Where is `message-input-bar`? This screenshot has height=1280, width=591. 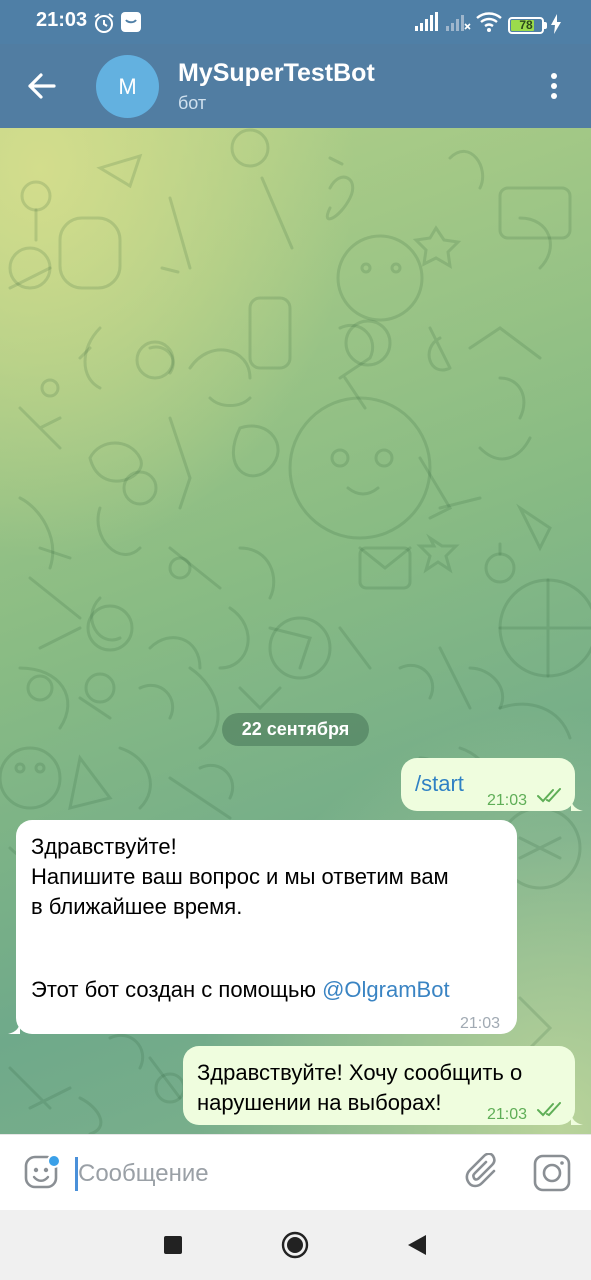 message-input-bar is located at coordinates (295, 1172).